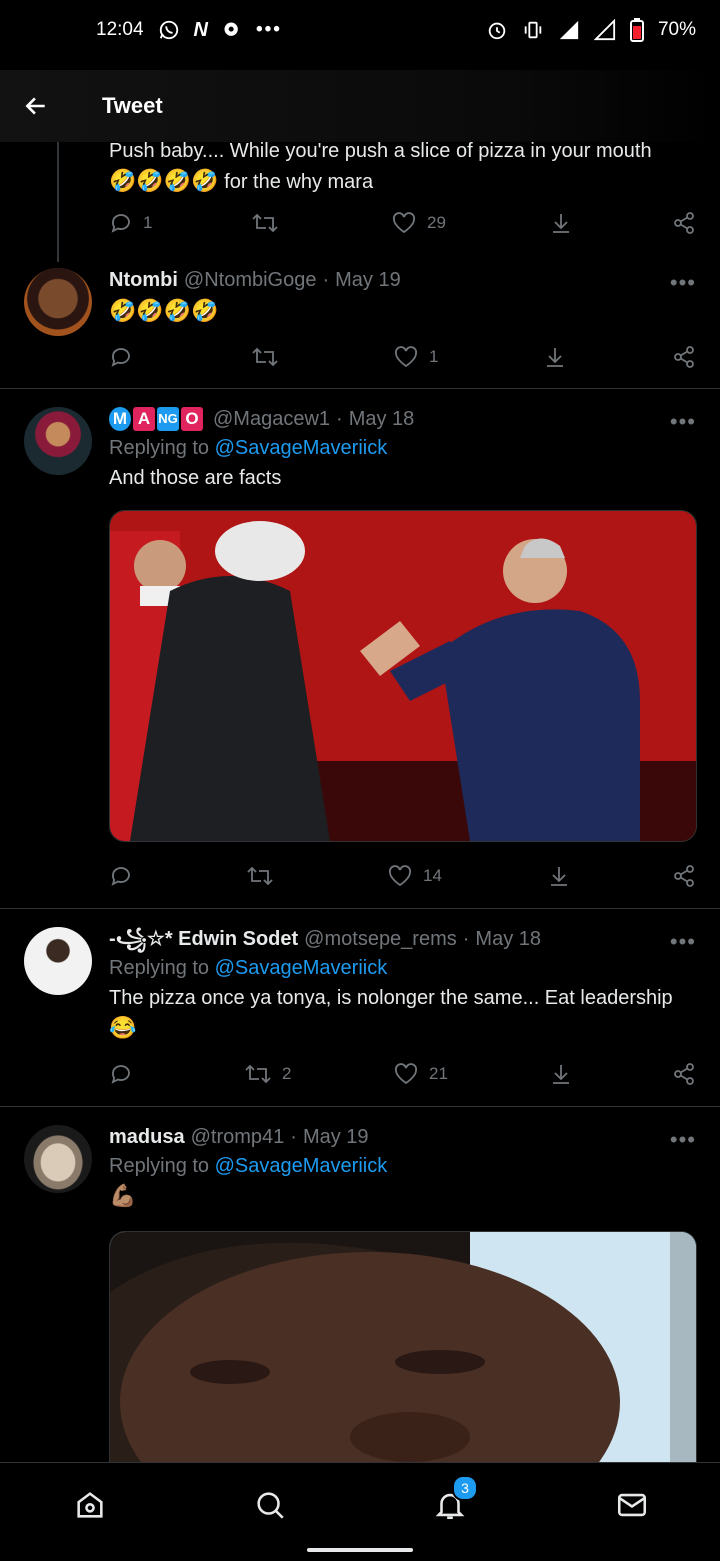 The height and width of the screenshot is (1561, 720). I want to click on like-button: 21, so click(420, 1074).